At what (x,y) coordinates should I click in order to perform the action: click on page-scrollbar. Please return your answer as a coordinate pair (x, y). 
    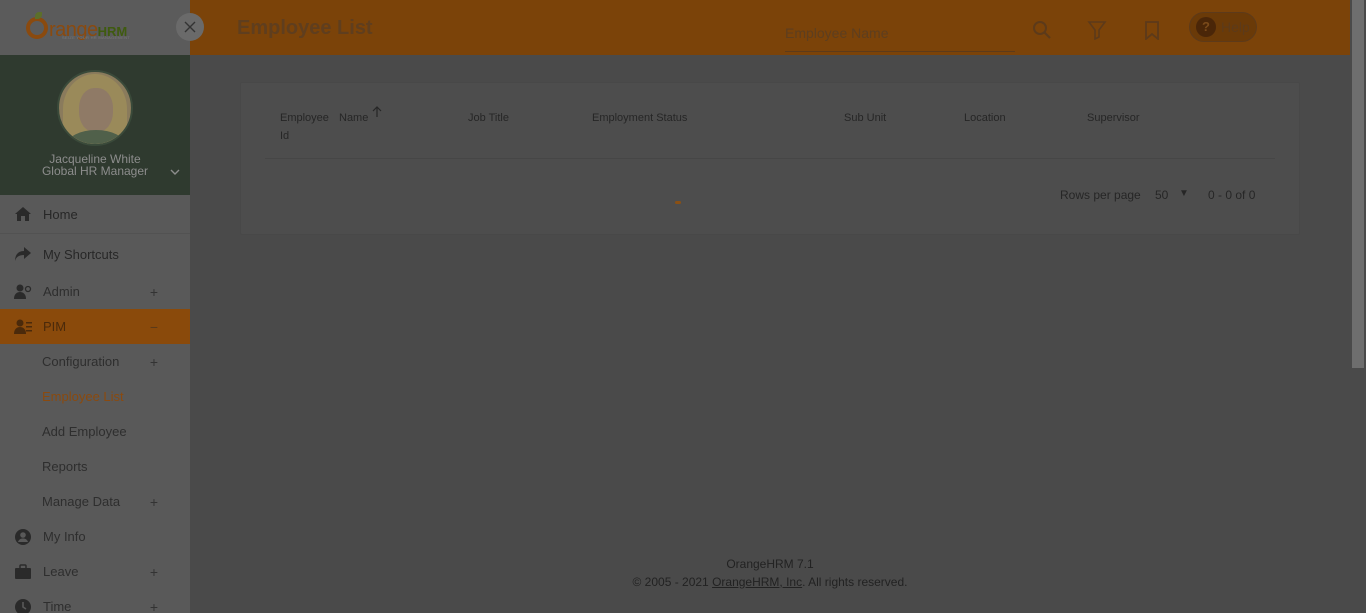
    Looking at the image, I should click on (1358, 306).